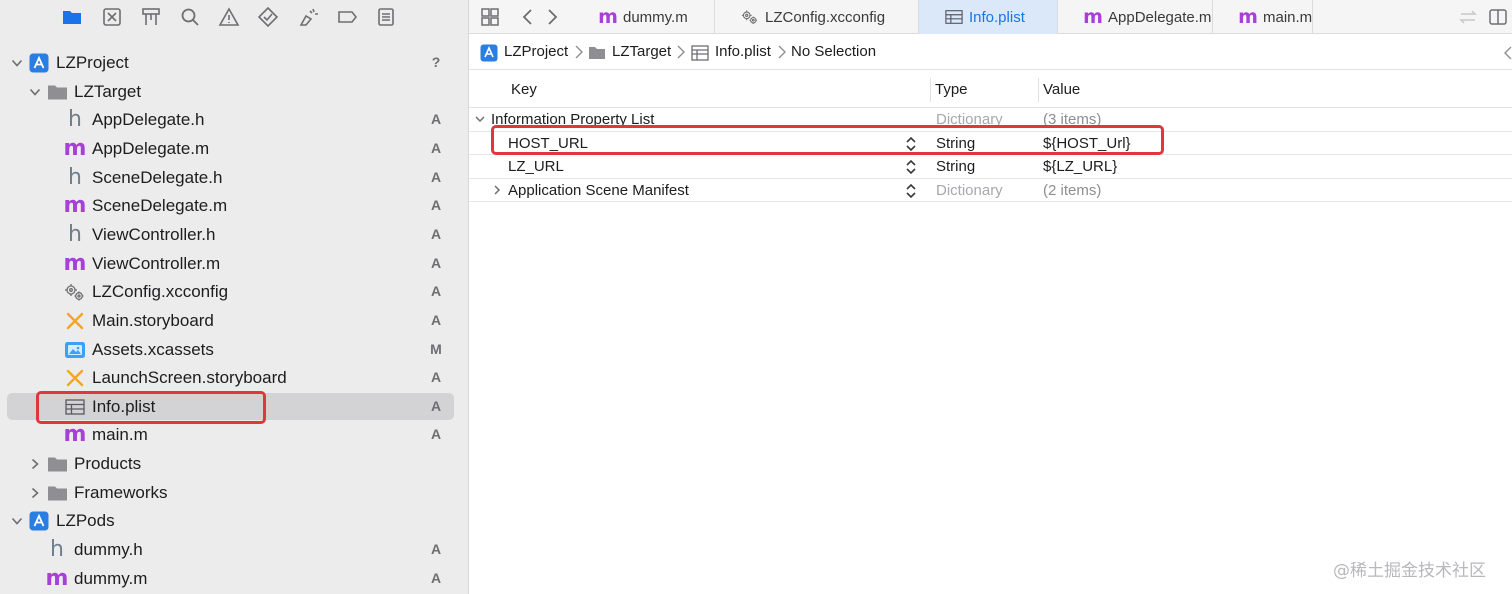  Describe the element at coordinates (990, 89) in the screenshot. I see `plist-header: Key Type Value` at that location.